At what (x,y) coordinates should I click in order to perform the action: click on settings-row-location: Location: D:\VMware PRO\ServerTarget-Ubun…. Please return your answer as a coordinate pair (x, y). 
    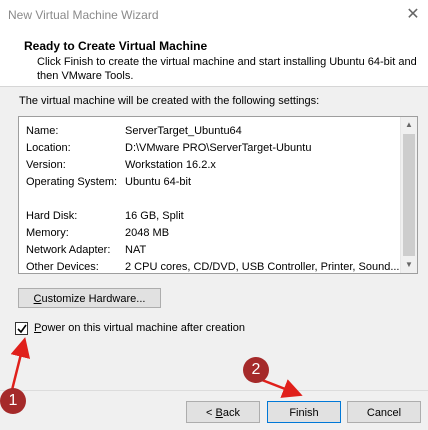
    Looking at the image, I should click on (211, 148).